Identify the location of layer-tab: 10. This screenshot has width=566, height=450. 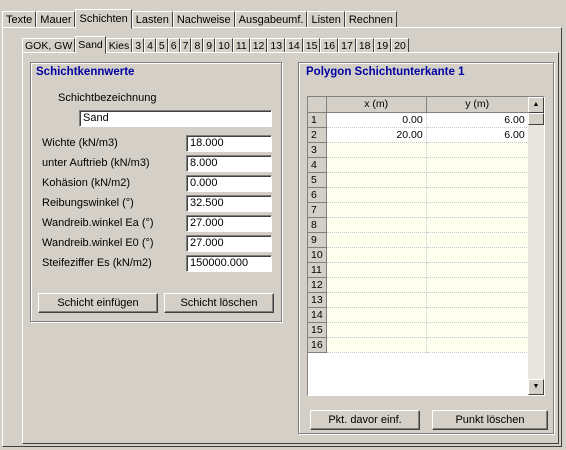
(224, 45).